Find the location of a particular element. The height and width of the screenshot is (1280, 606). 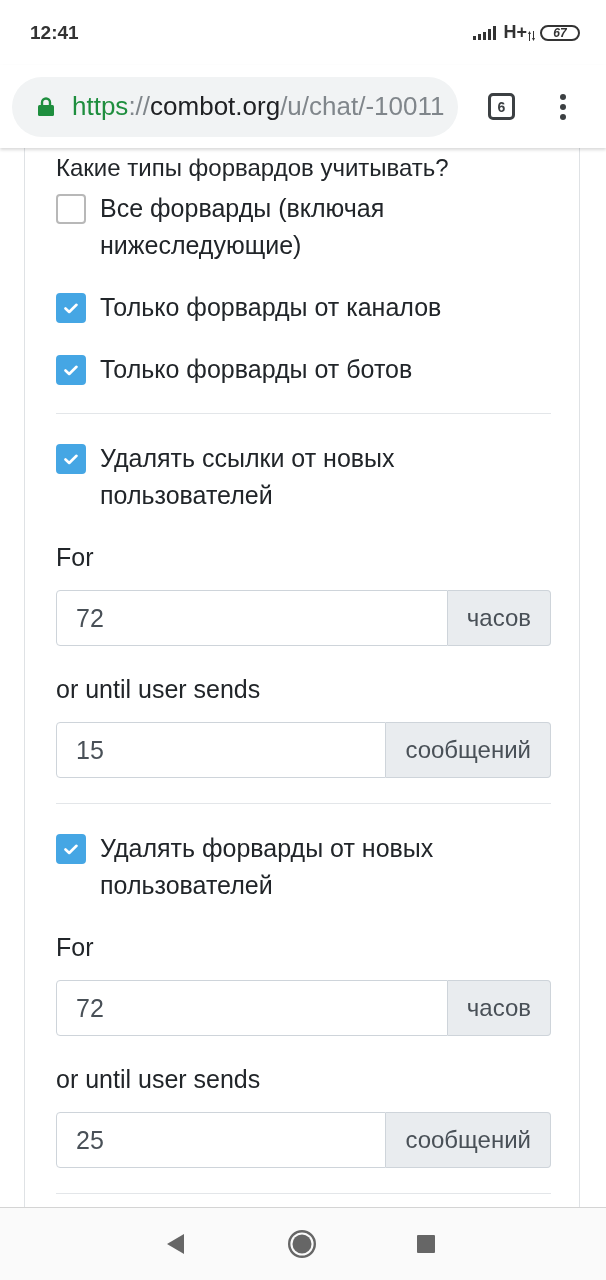

checkbox-label: Только форварды от ботов is located at coordinates (256, 369).